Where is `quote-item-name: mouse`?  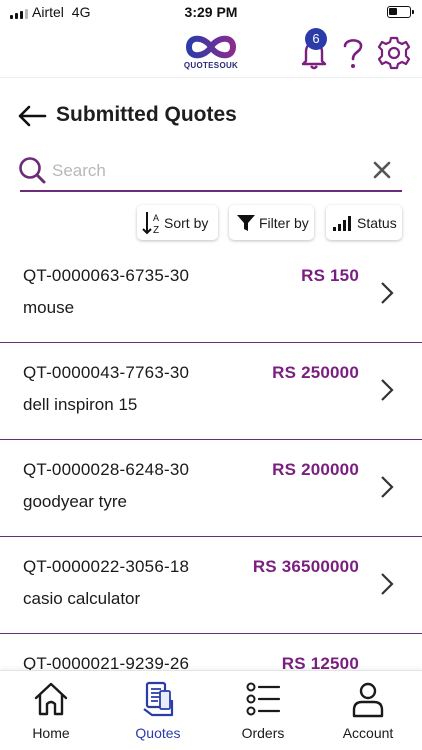
quote-item-name: mouse is located at coordinates (49, 307).